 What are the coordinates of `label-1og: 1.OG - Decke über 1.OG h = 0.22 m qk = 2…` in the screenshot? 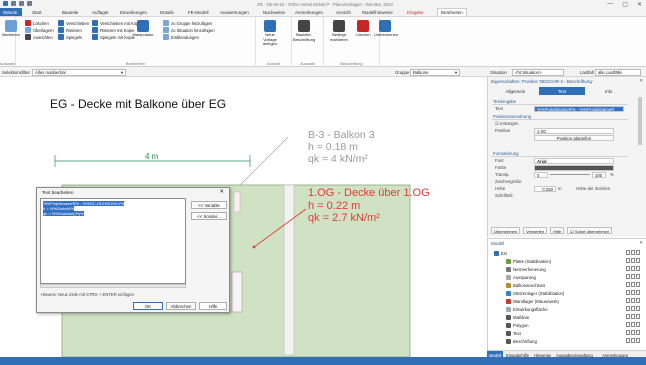 It's located at (369, 206).